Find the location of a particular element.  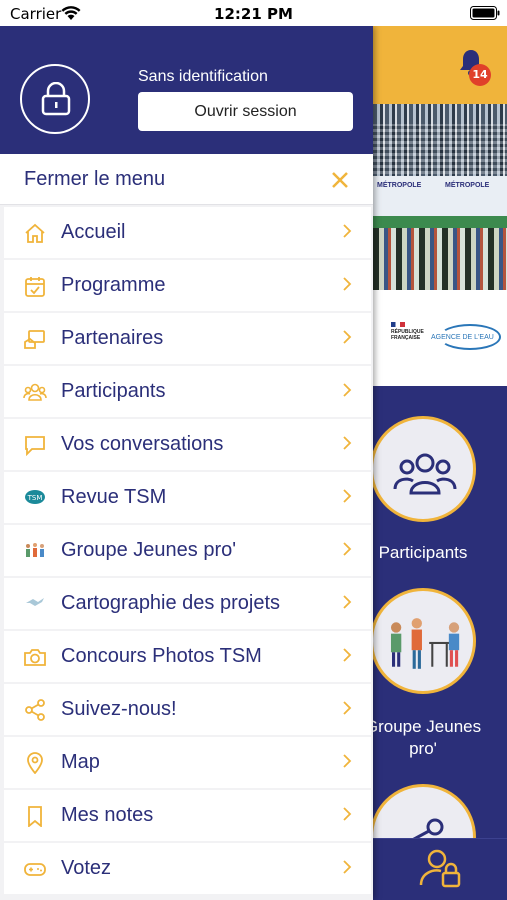

menu-item-label: Revue TSM is located at coordinates (114, 497).